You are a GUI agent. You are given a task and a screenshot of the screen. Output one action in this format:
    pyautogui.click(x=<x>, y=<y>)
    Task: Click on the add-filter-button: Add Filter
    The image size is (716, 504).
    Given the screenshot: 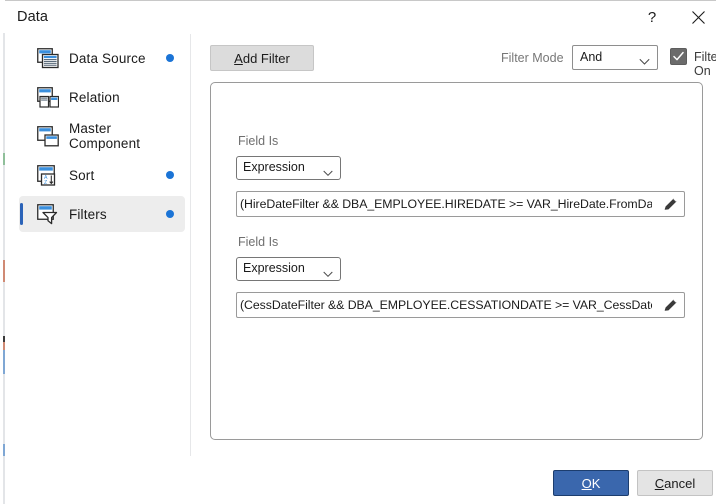 What is the action you would take?
    pyautogui.click(x=262, y=58)
    